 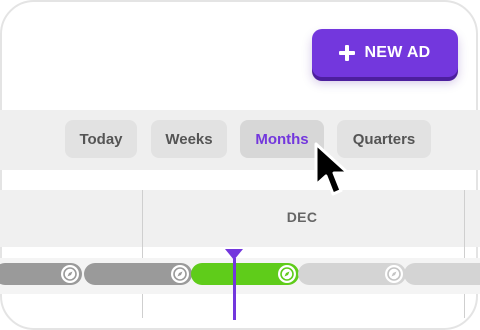 I want to click on ad-bar-active, so click(x=245, y=274).